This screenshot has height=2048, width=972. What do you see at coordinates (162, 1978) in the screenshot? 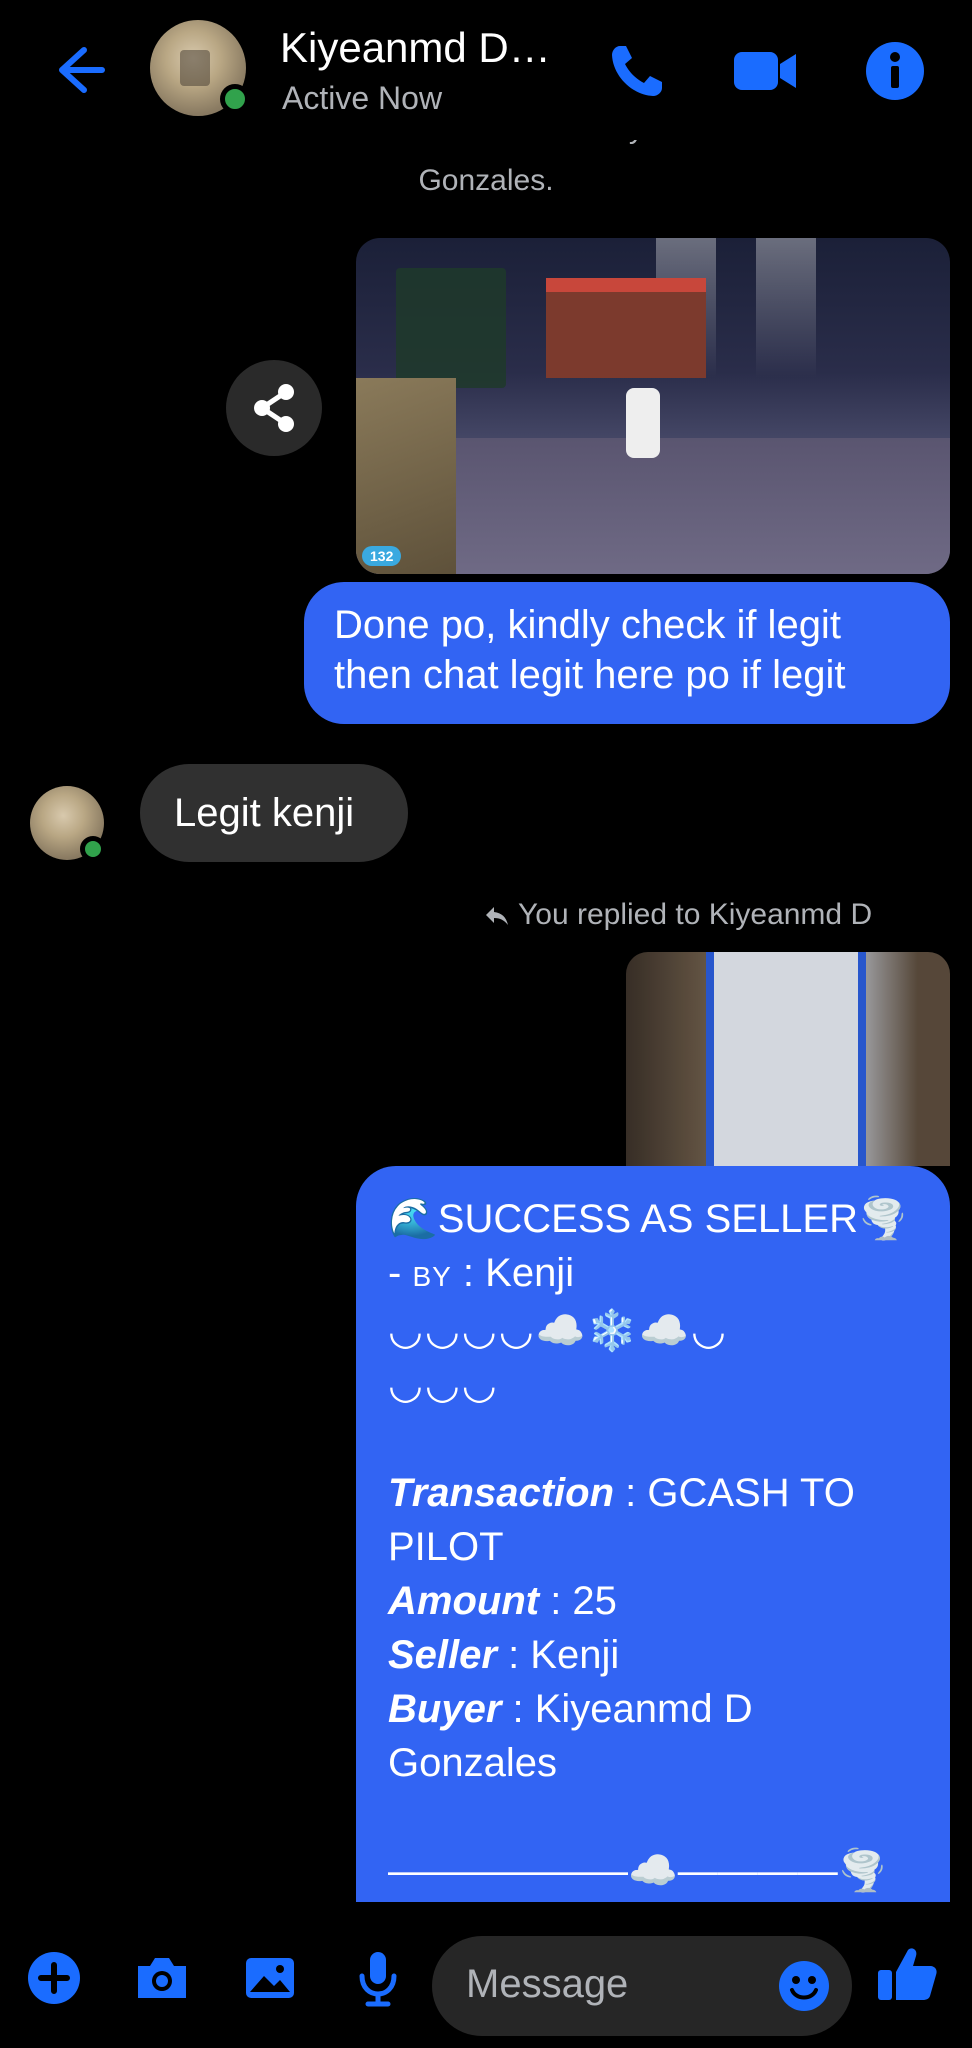
I see `camera-icon` at bounding box center [162, 1978].